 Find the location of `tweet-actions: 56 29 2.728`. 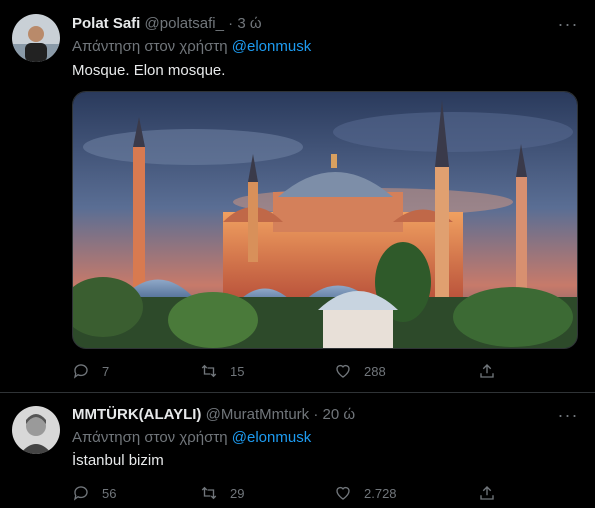

tweet-actions: 56 29 2.728 is located at coordinates (287, 493).